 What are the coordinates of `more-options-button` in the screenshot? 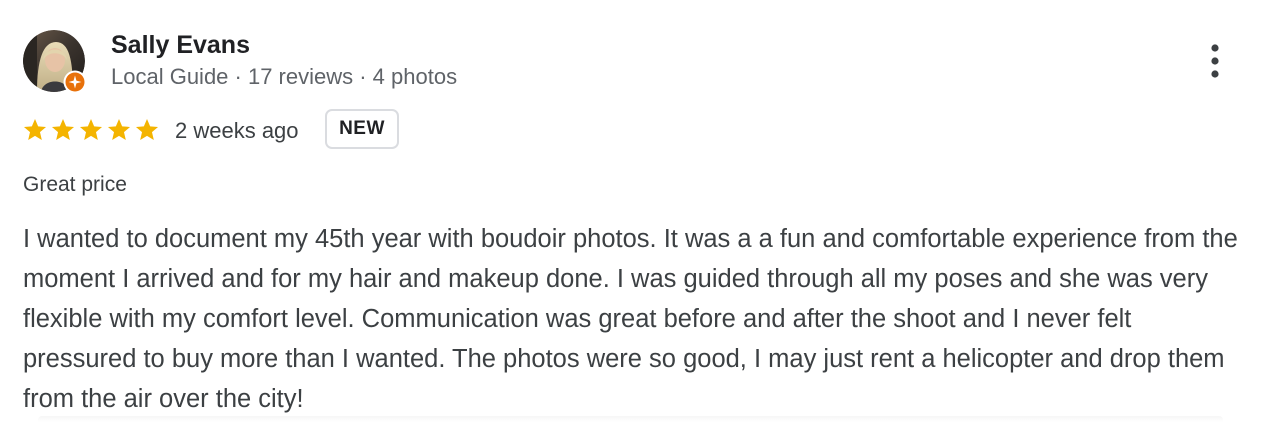 It's located at (1215, 61).